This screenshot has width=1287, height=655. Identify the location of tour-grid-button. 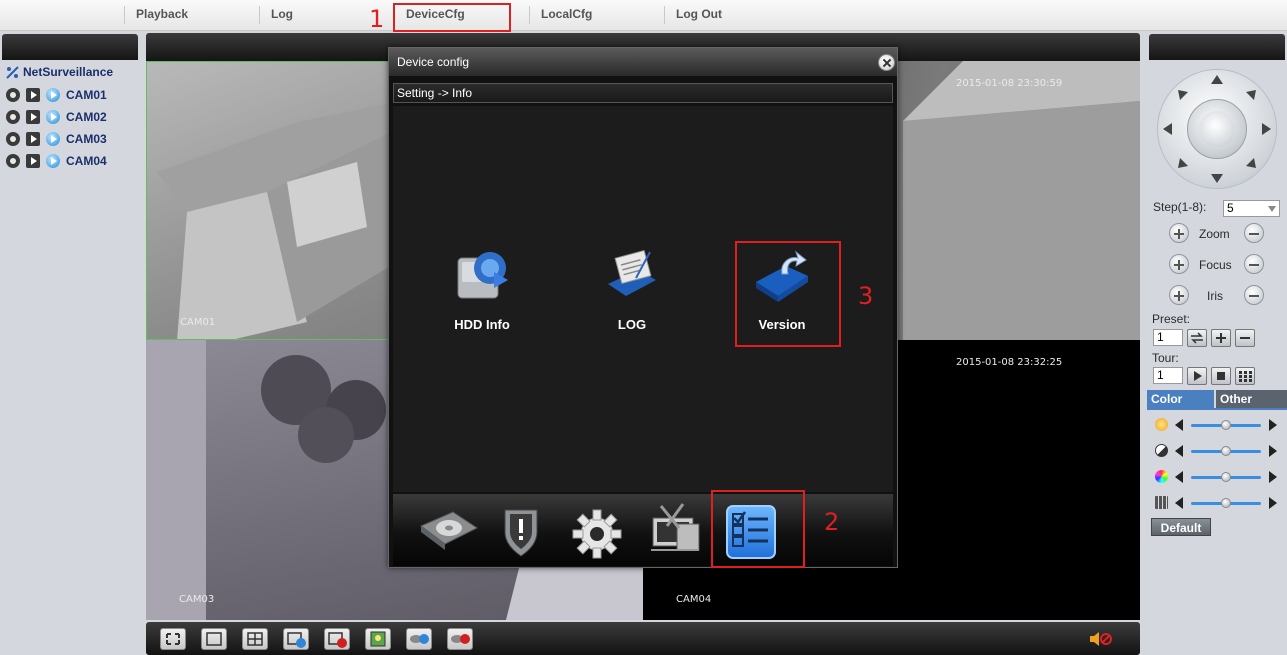
(1245, 376).